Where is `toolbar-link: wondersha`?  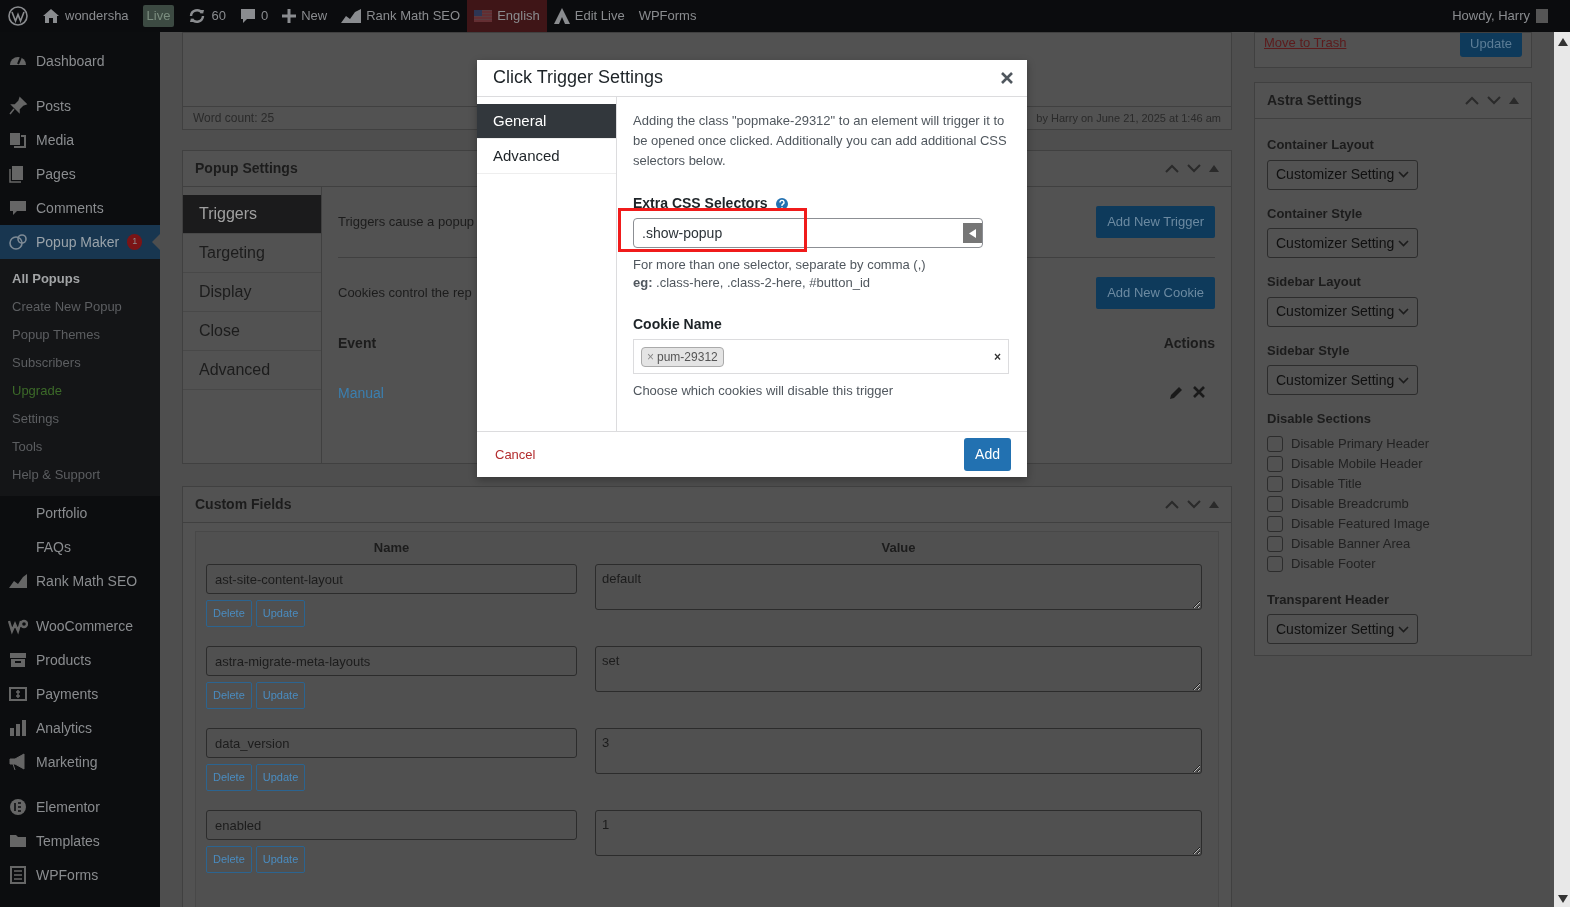
toolbar-link: wondersha is located at coordinates (97, 16).